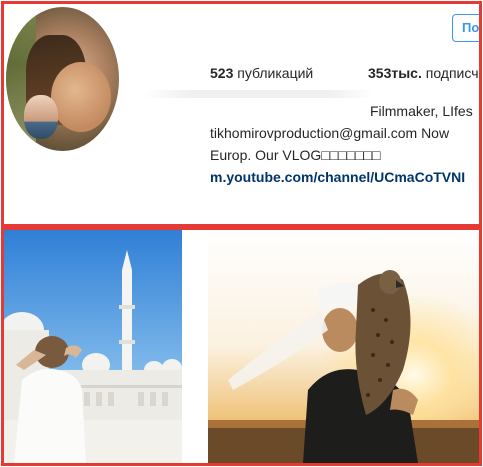  What do you see at coordinates (259, 94) in the screenshot?
I see `redacted-username-strip` at bounding box center [259, 94].